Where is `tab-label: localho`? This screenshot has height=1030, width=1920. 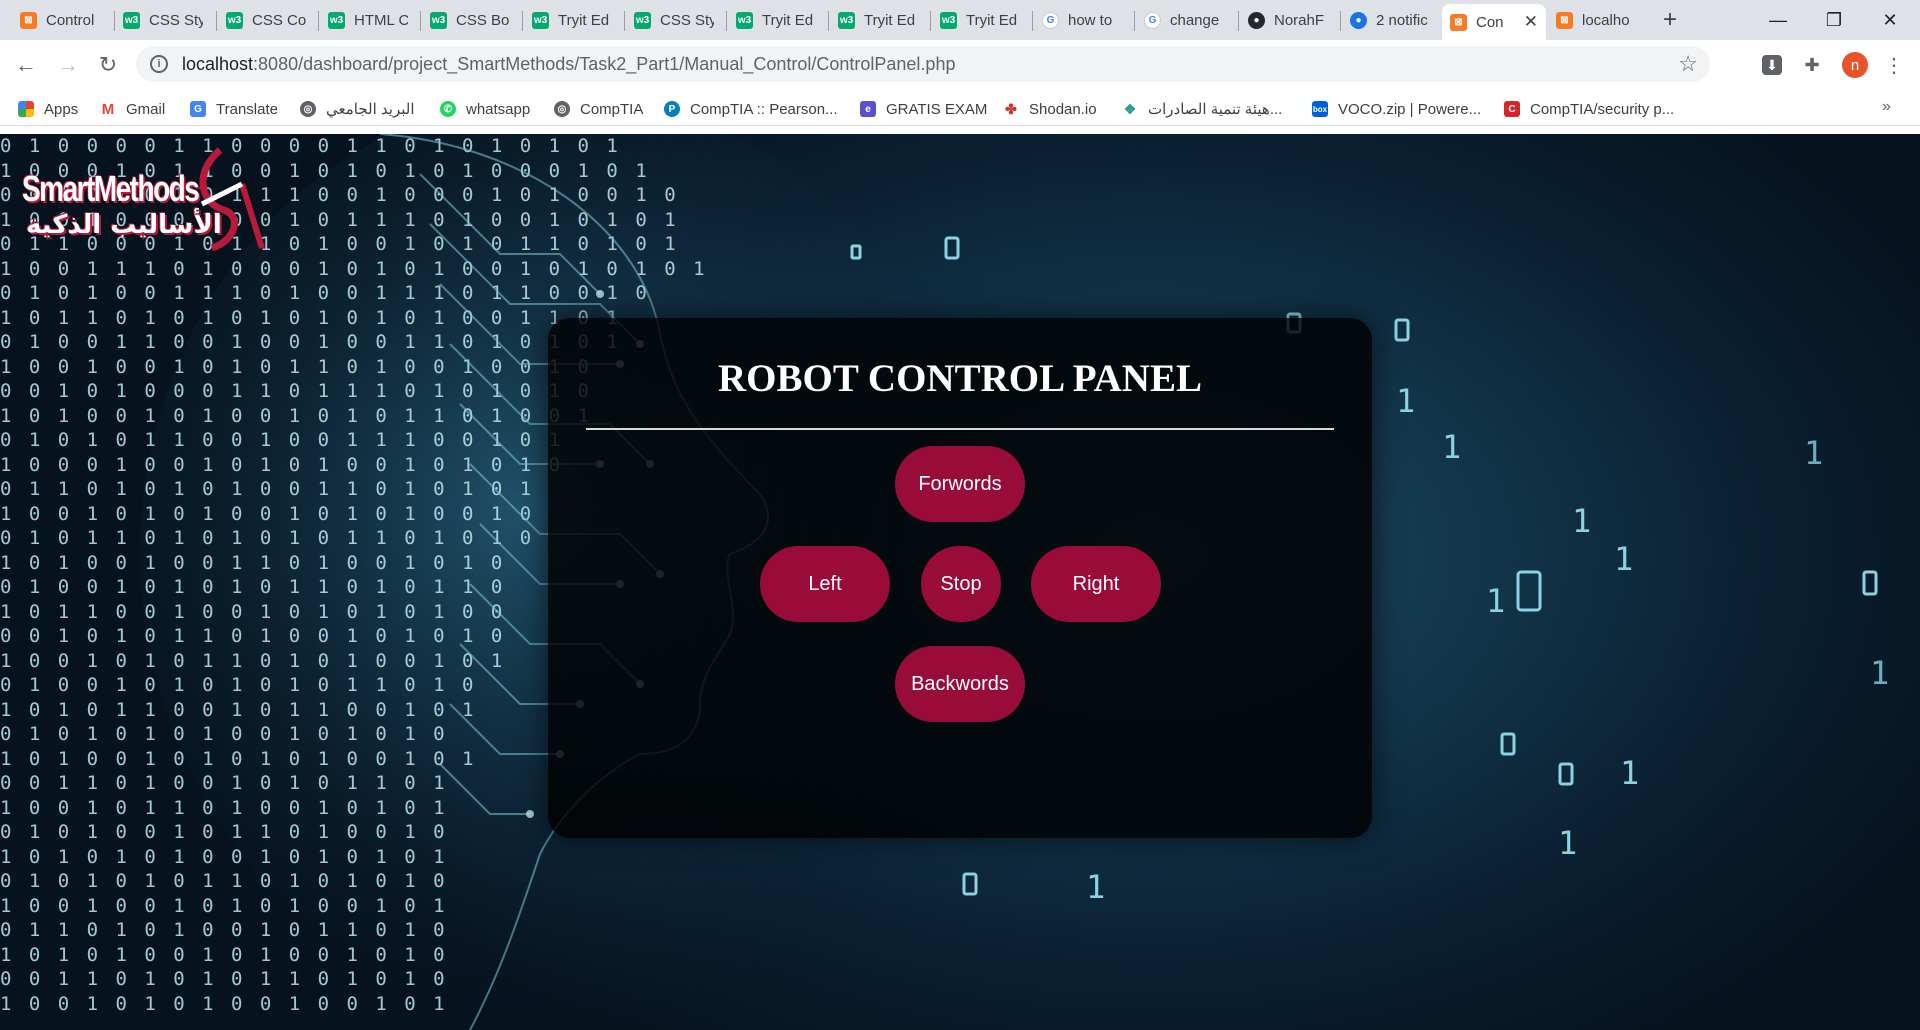 tab-label: localho is located at coordinates (1606, 20).